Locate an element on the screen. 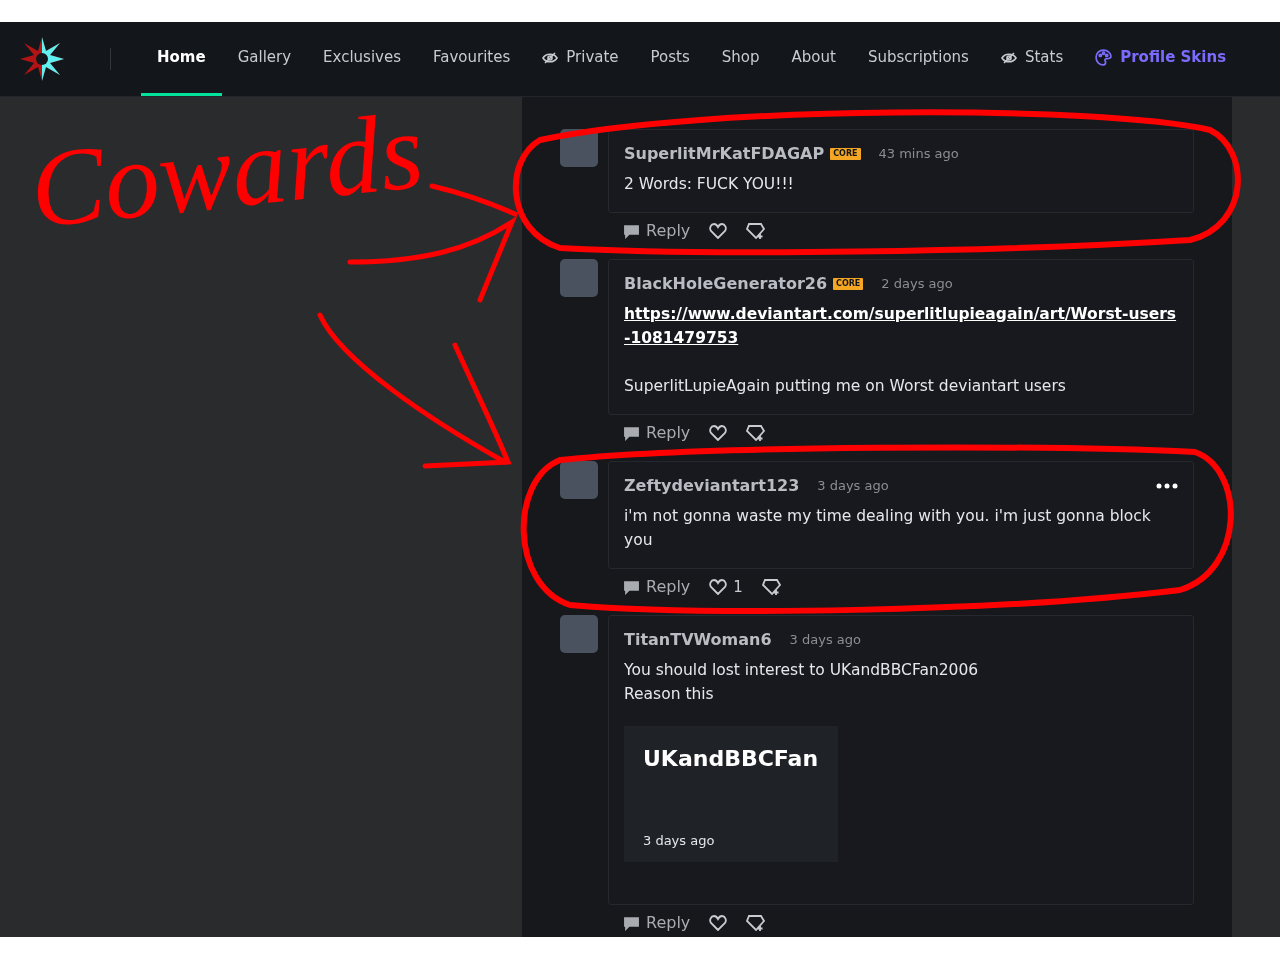 This screenshot has height=959, width=1280. comment-text: Reason this is located at coordinates (669, 694).